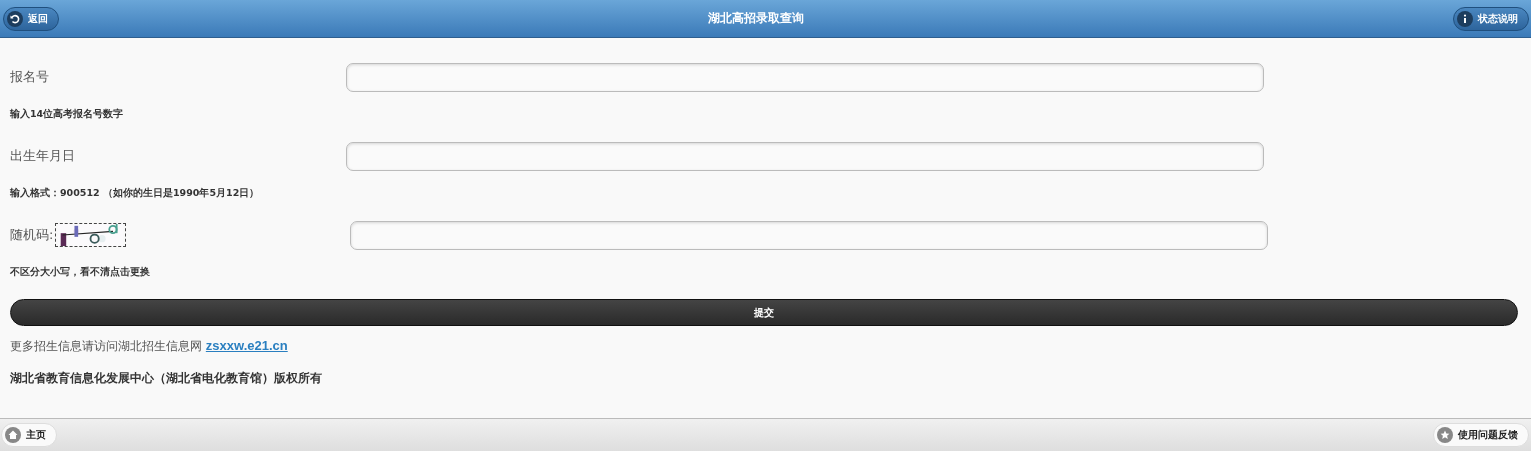 The width and height of the screenshot is (1531, 451). What do you see at coordinates (166, 378) in the screenshot?
I see `copyright-text: 湖北省教育信息化发展中心（湖北省电化教育馆）版权所有` at bounding box center [166, 378].